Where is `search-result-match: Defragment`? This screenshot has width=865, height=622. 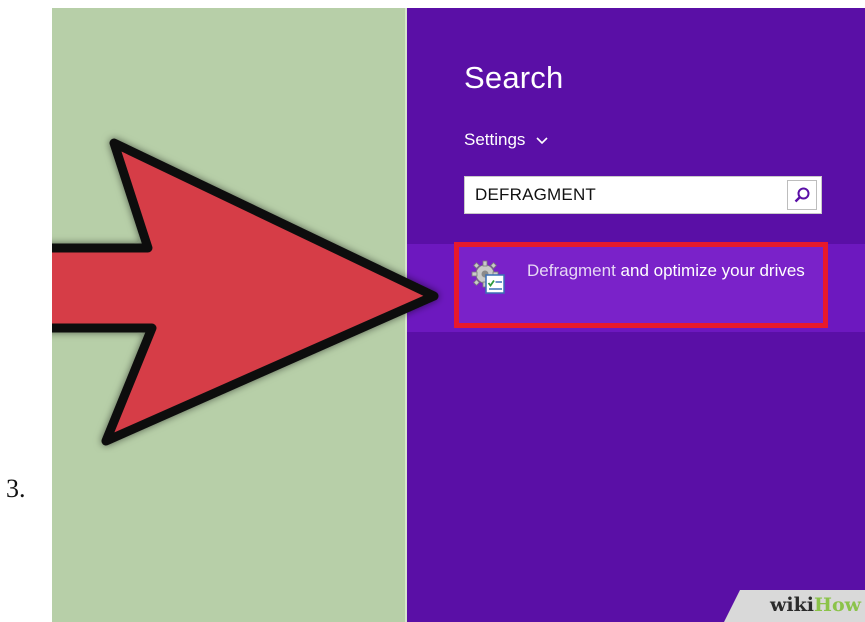
search-result-match: Defragment is located at coordinates (571, 270).